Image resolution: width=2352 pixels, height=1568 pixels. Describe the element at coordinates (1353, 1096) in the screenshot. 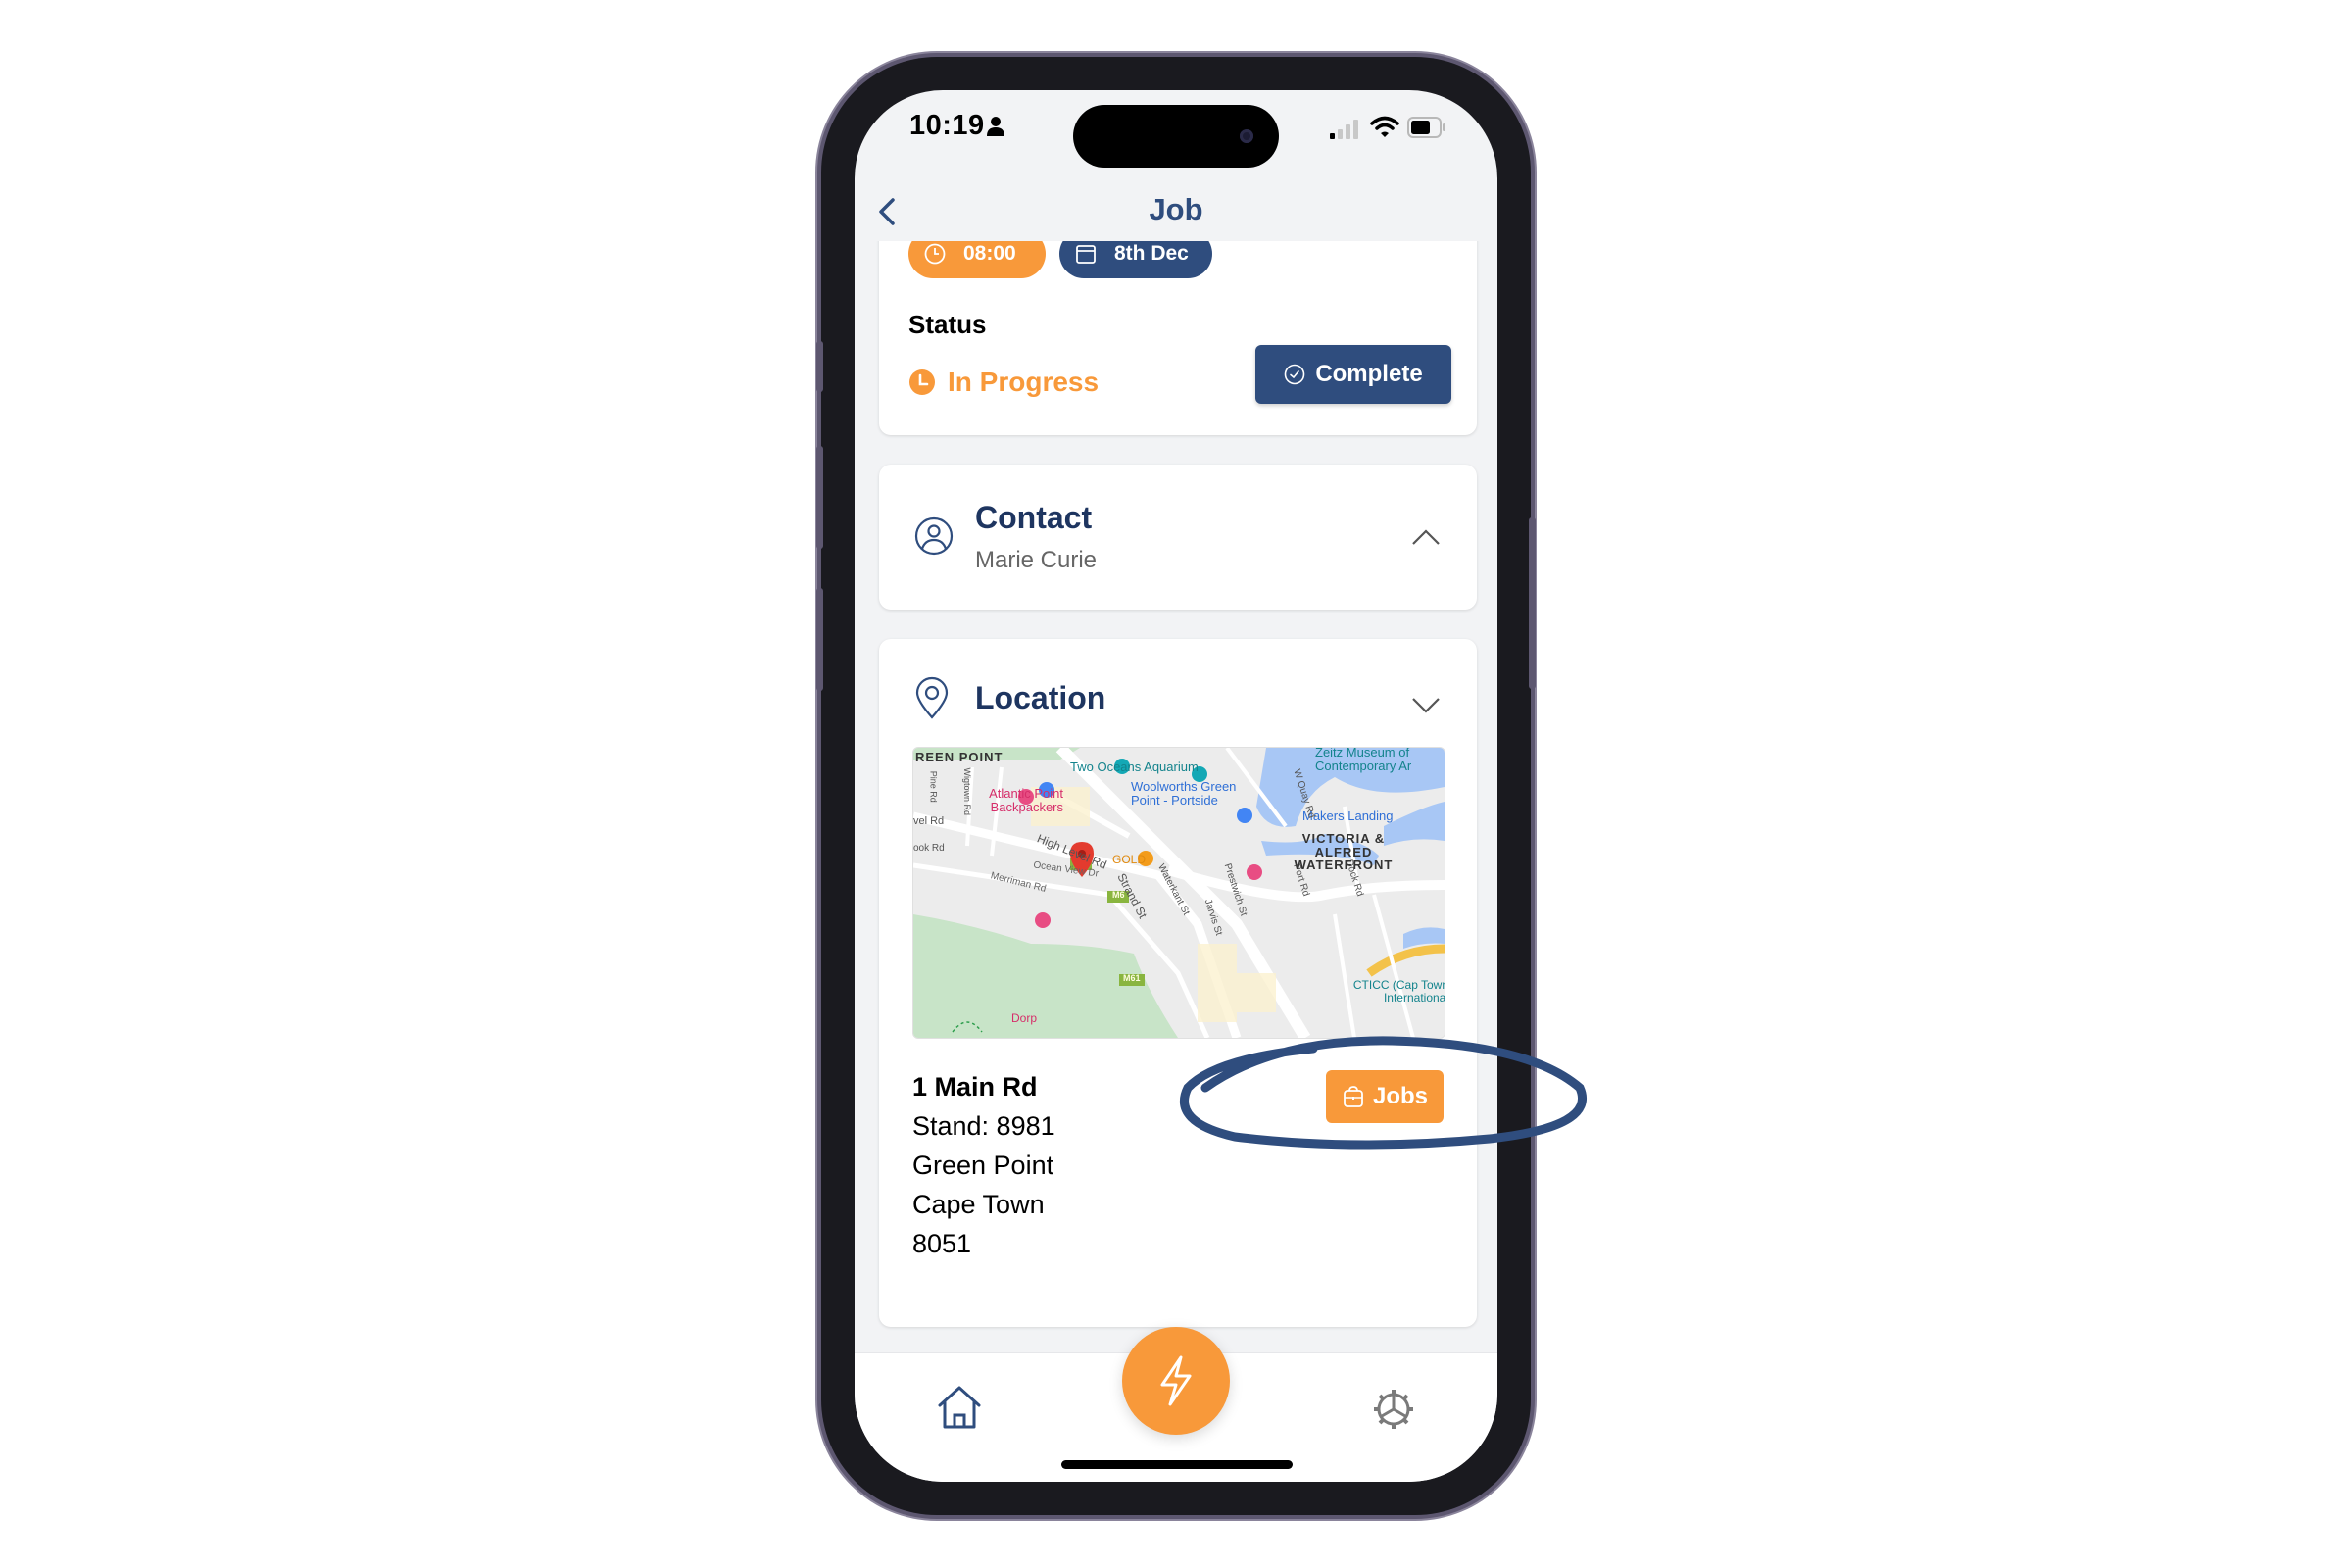

I see `briefcase-icon` at that location.